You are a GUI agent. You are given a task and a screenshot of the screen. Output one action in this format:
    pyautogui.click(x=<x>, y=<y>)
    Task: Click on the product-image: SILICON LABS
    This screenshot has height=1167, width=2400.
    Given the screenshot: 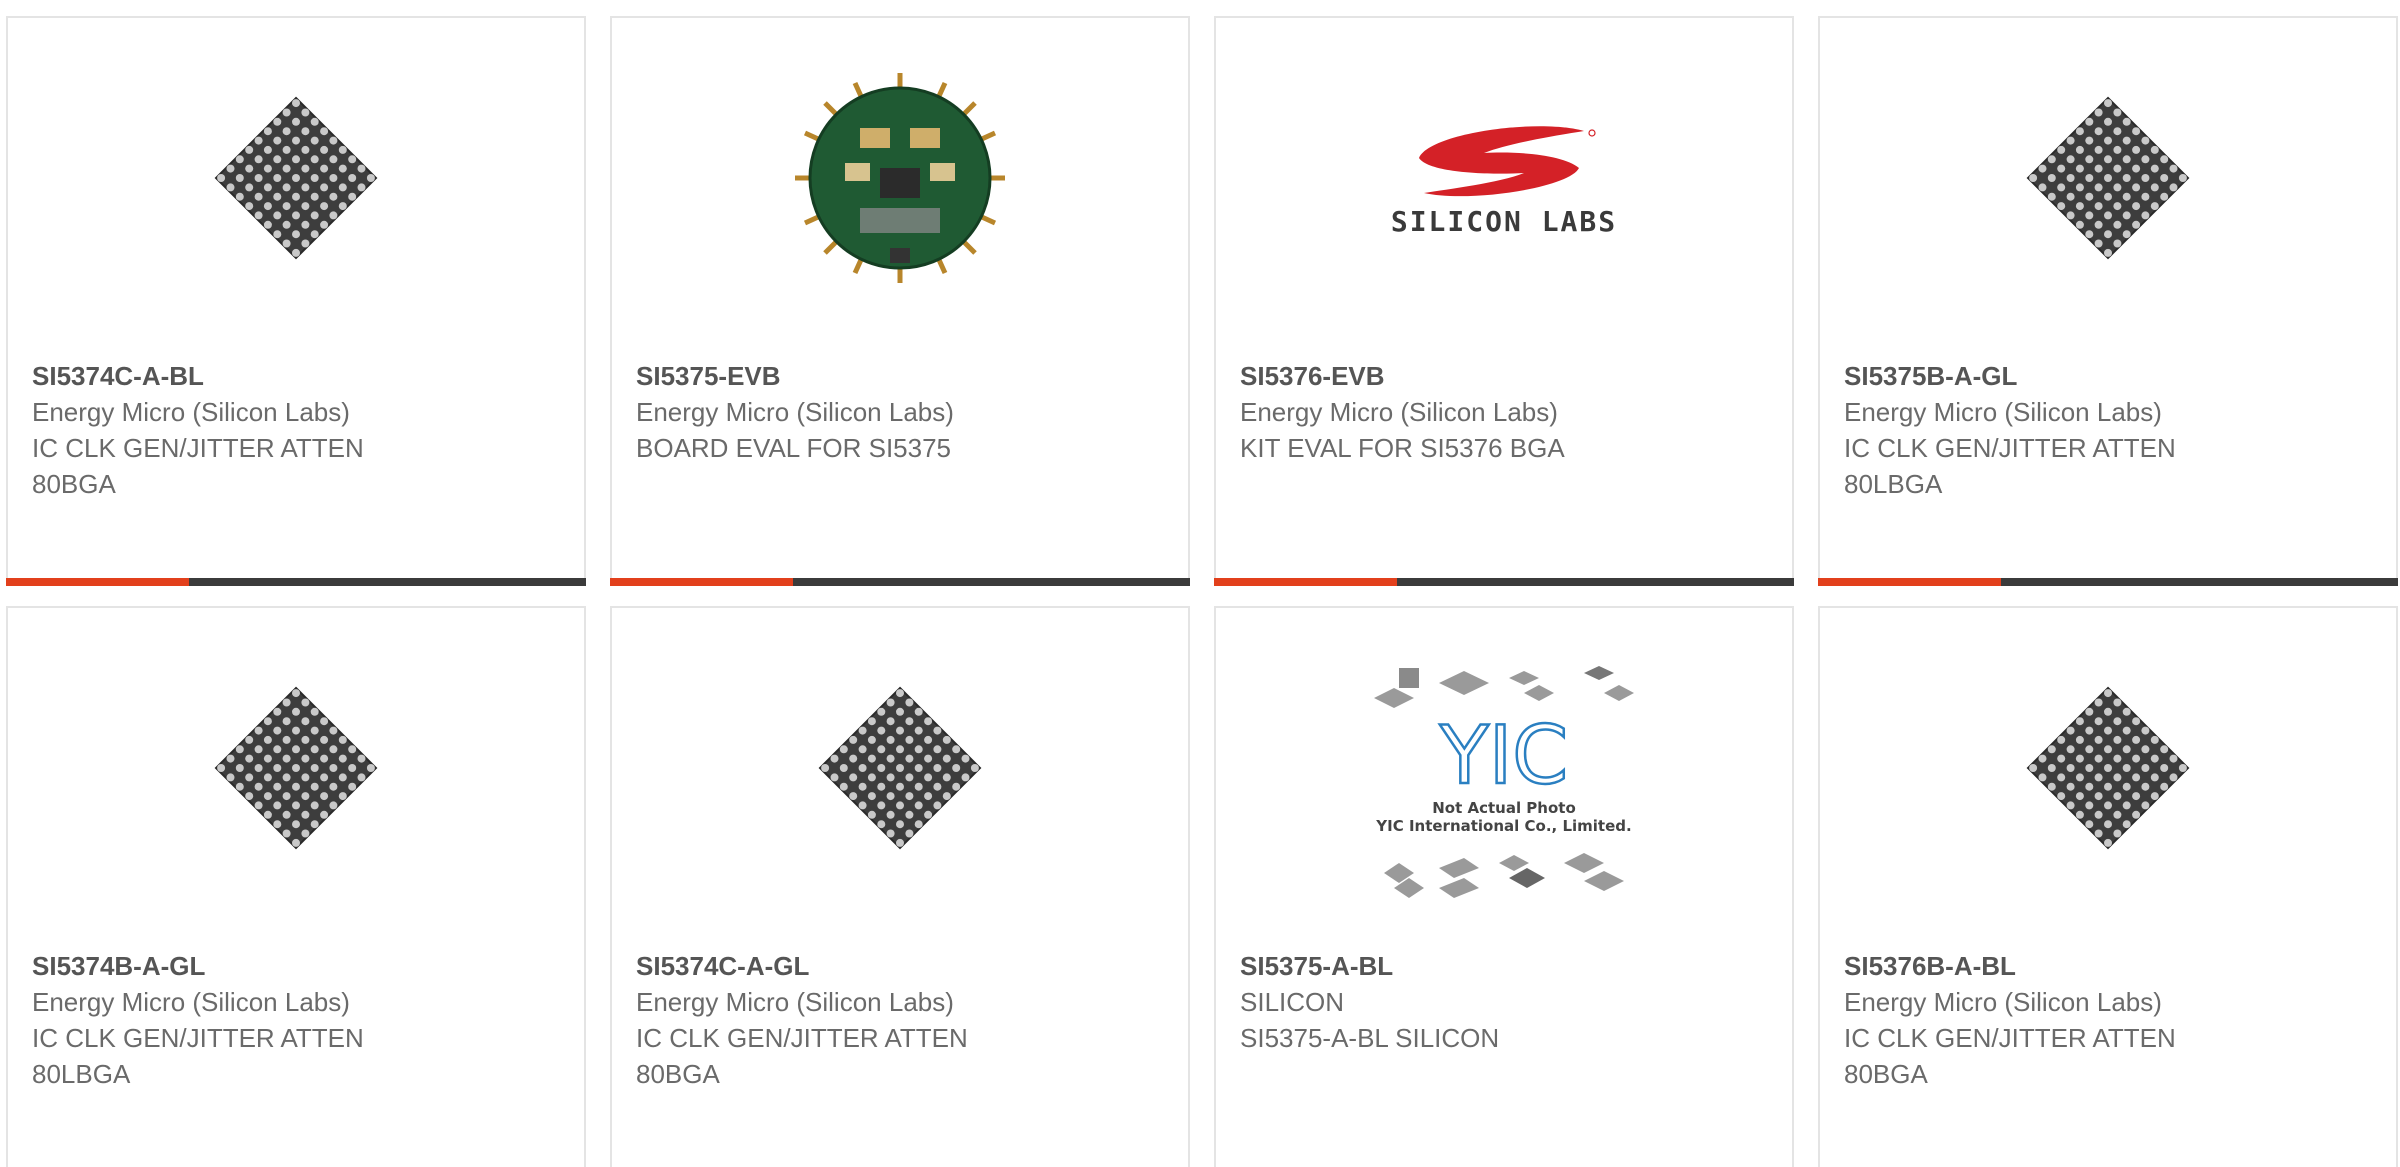 What is the action you would take?
    pyautogui.click(x=1504, y=178)
    